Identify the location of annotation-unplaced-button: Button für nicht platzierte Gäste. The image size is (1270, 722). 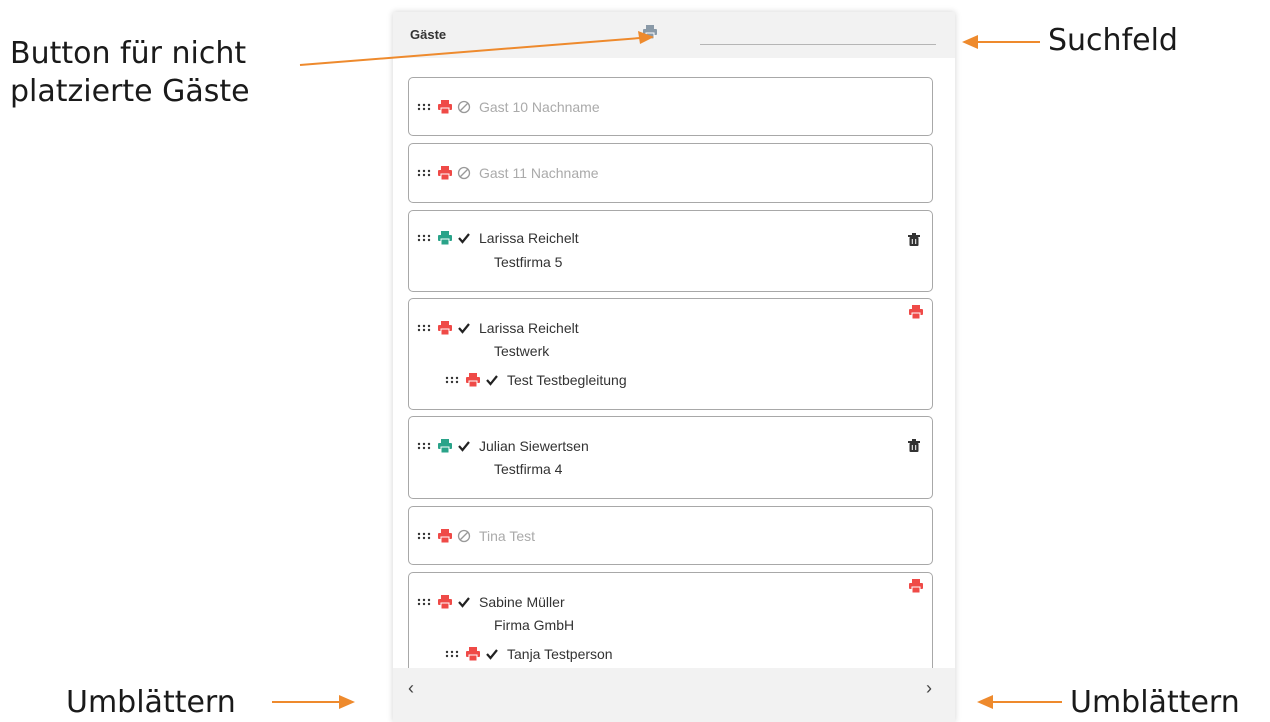
(130, 72).